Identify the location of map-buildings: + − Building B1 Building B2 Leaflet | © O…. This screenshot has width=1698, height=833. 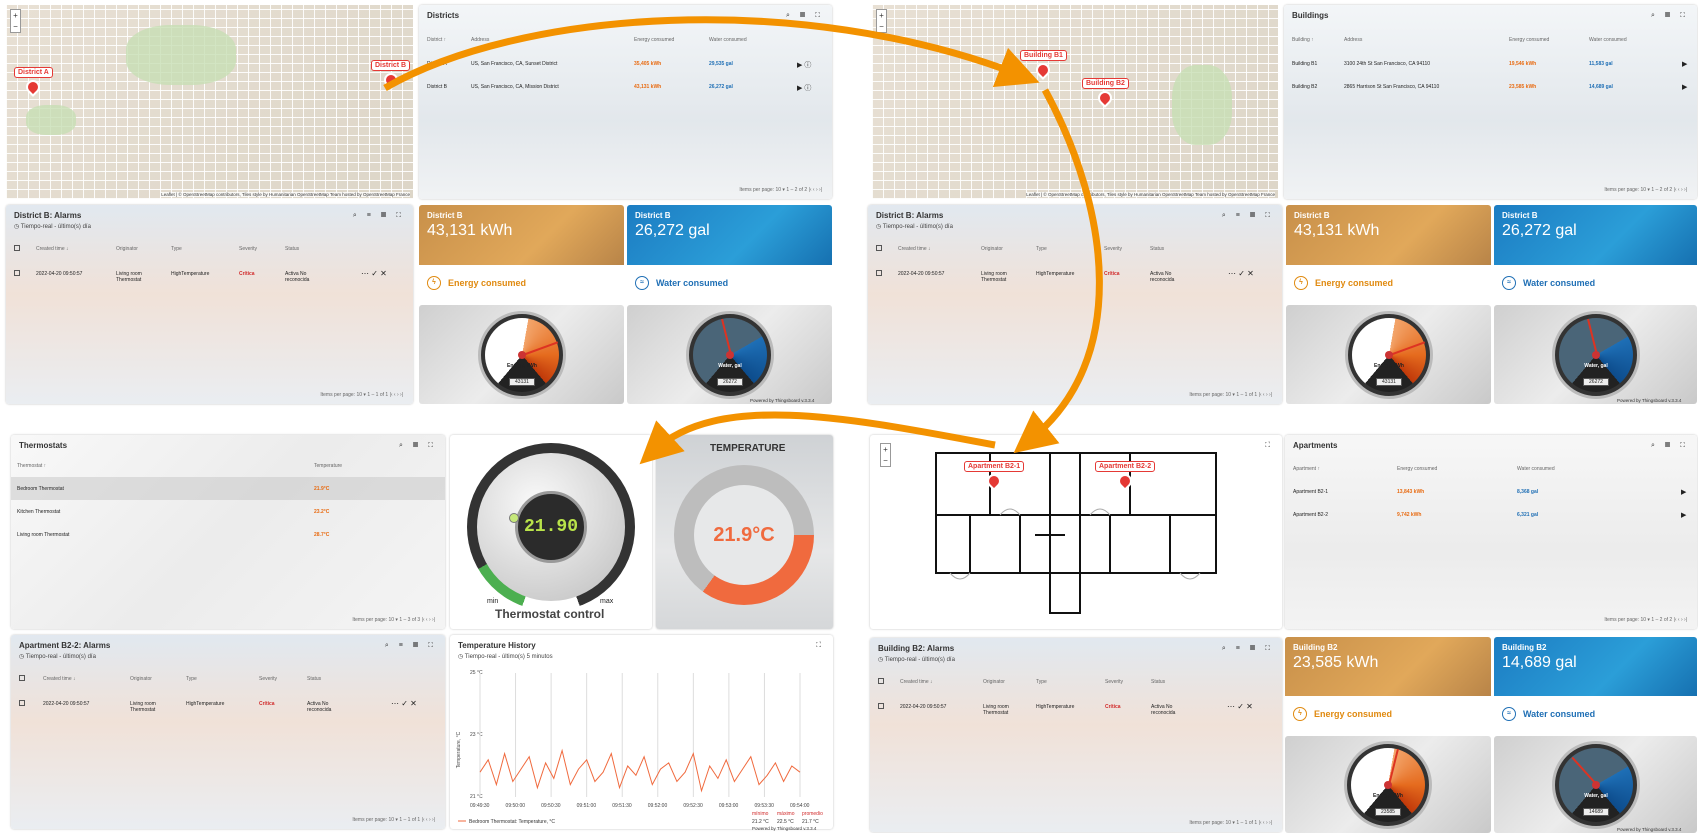
(1075, 102).